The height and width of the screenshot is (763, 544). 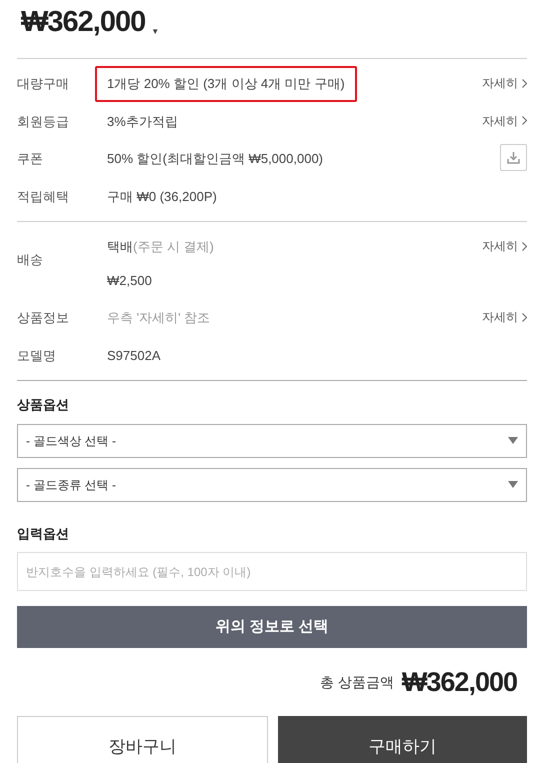 What do you see at coordinates (161, 247) in the screenshot?
I see `shipping-method: 택배(주문 시 결제)` at bounding box center [161, 247].